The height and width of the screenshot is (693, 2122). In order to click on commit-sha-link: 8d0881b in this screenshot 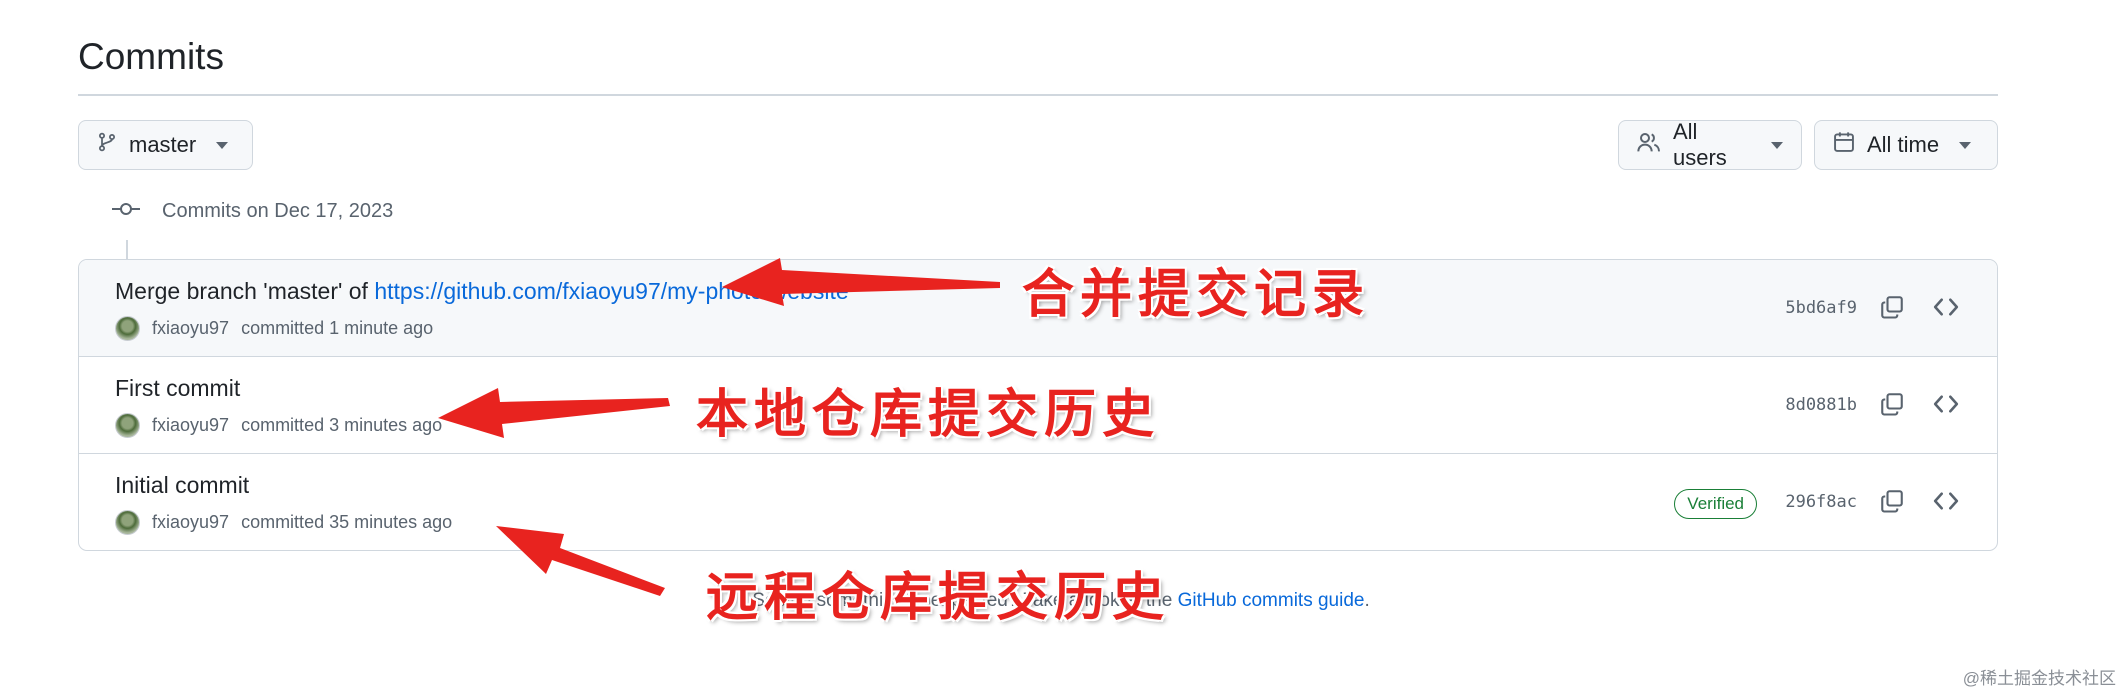, I will do `click(1821, 405)`.